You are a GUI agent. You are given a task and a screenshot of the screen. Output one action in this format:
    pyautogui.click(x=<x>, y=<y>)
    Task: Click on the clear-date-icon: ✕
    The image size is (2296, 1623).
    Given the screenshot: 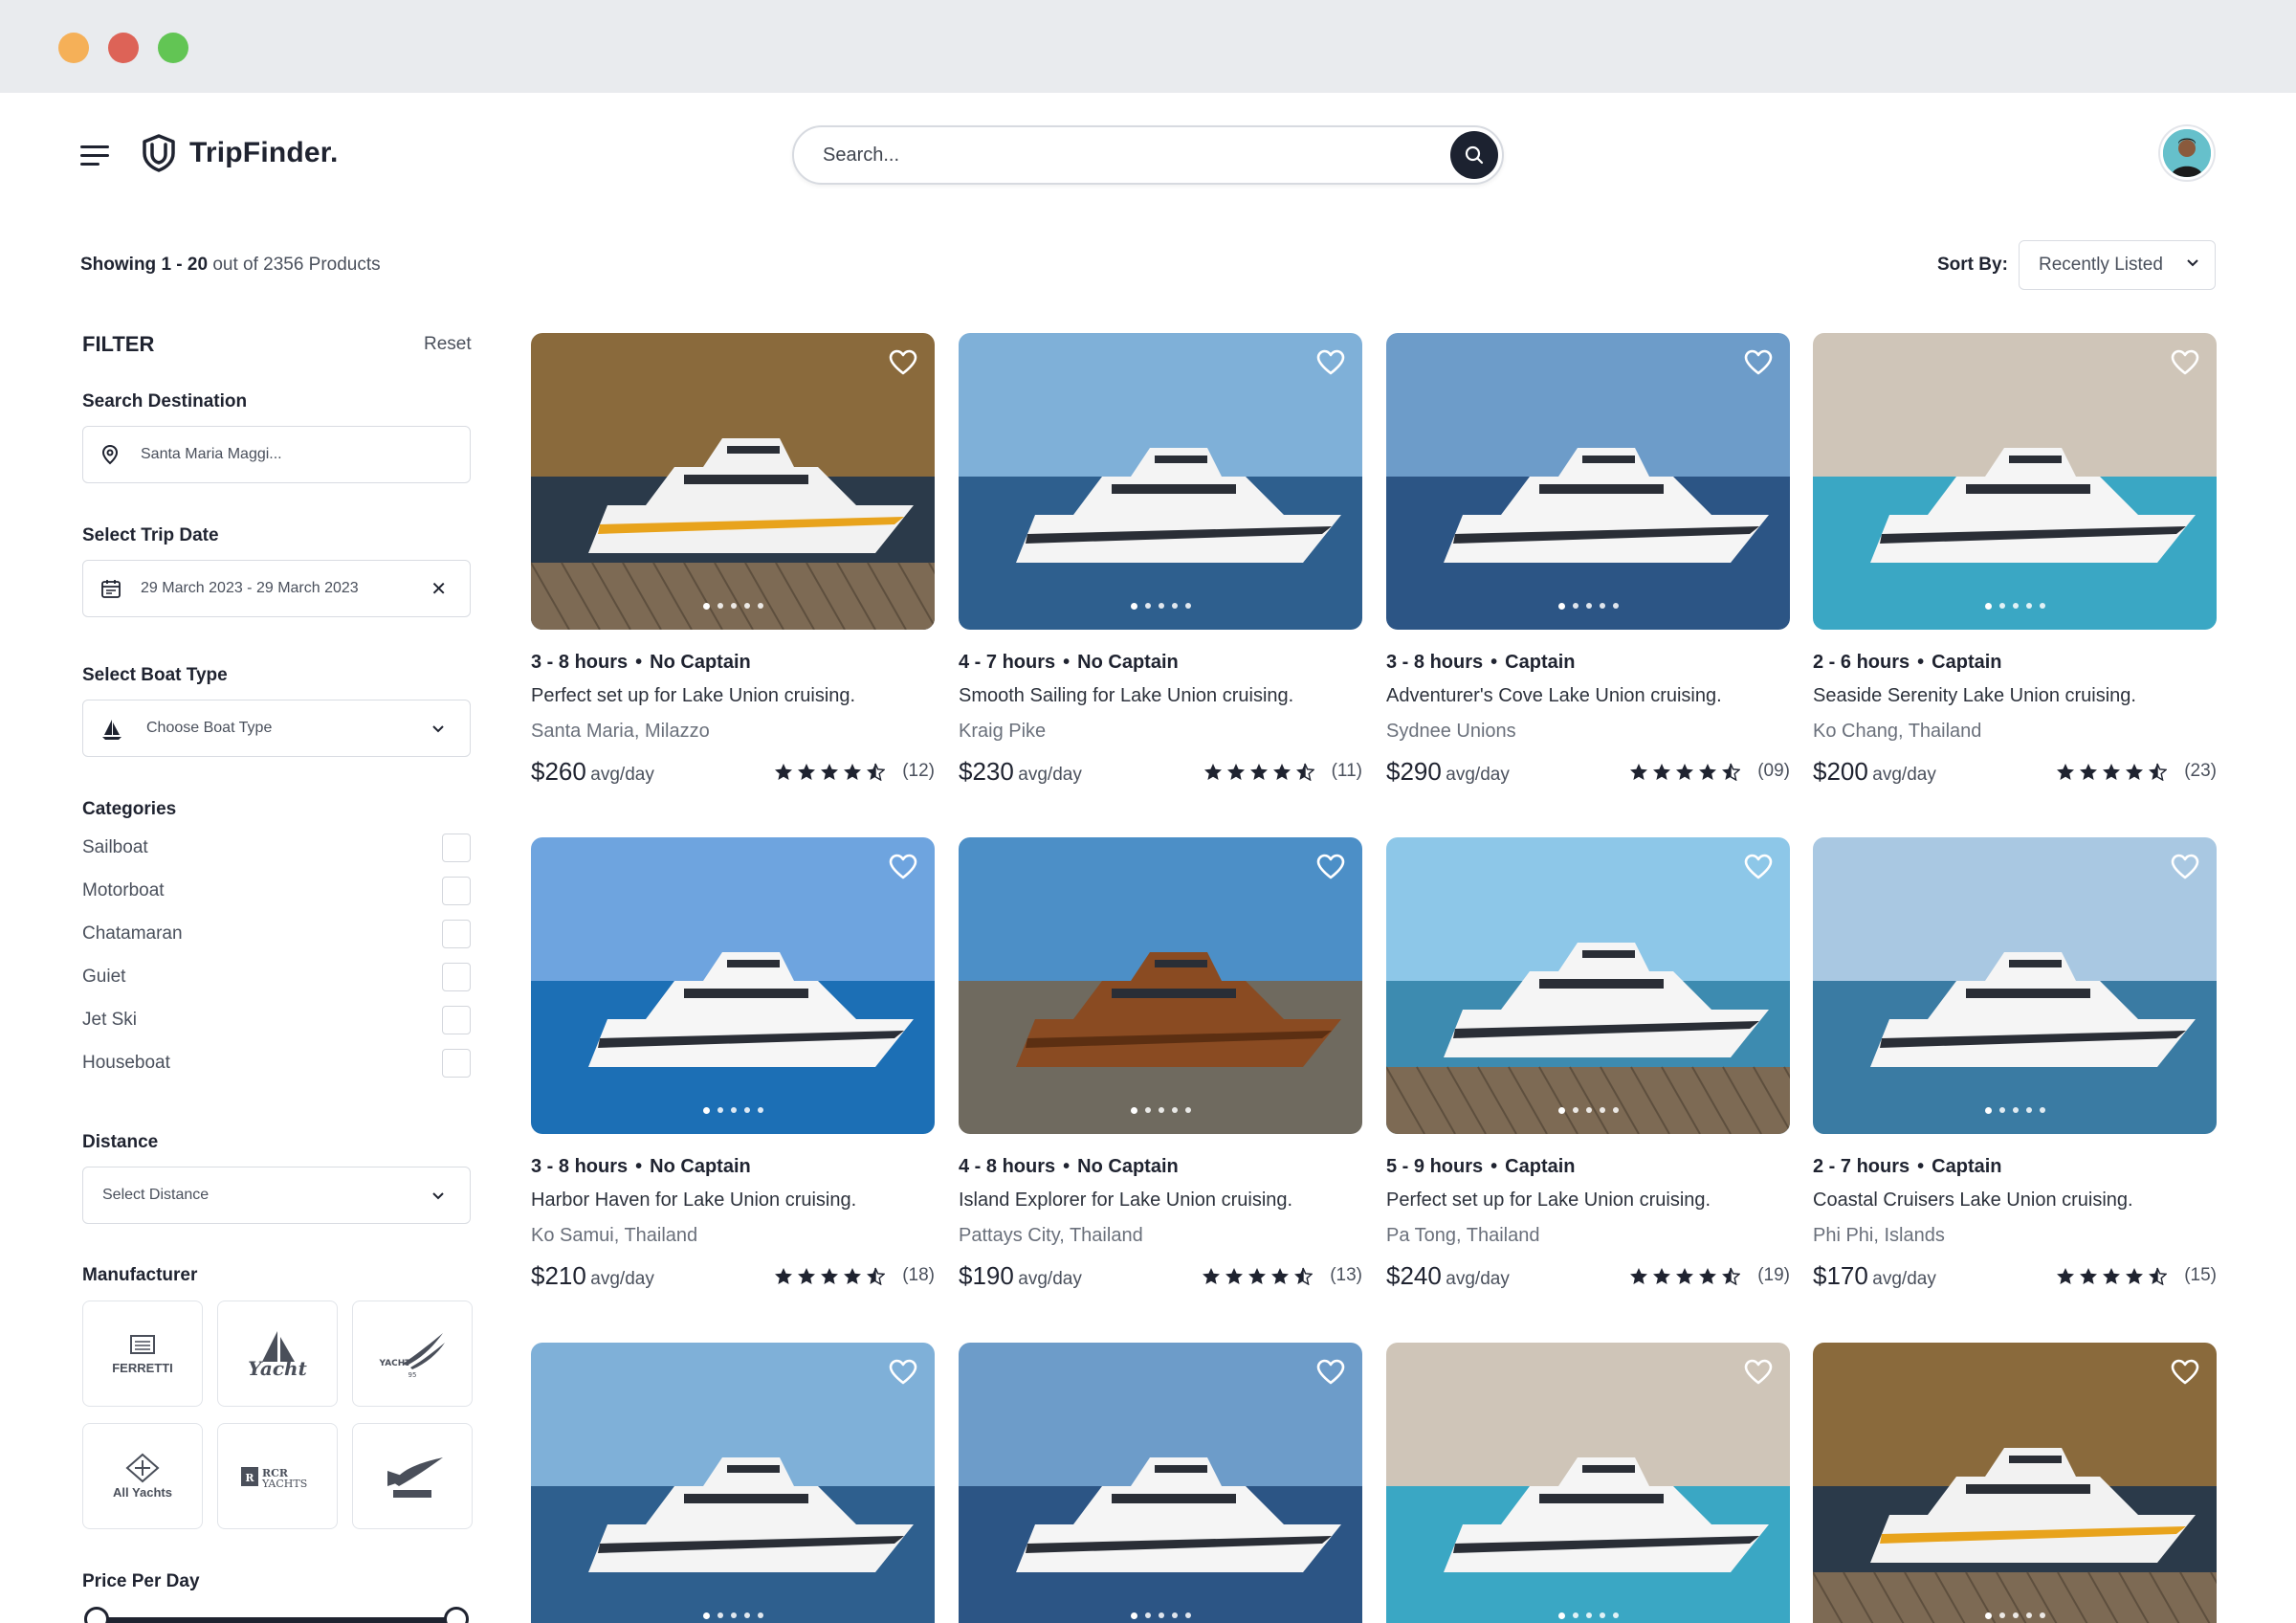 What is the action you would take?
    pyautogui.click(x=439, y=589)
    